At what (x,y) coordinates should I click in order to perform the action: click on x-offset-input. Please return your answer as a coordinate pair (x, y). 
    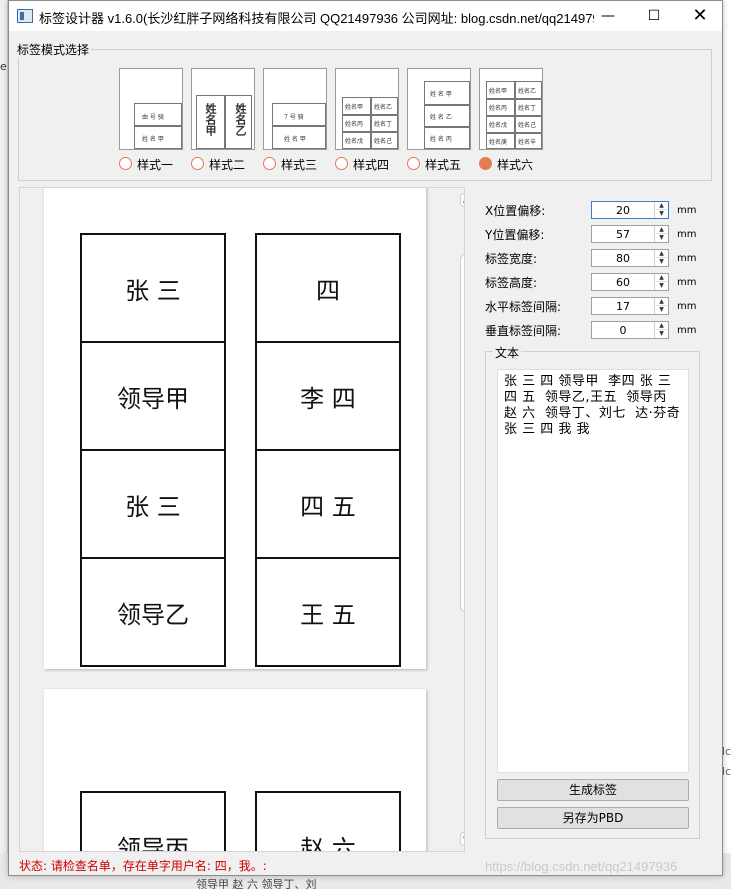
    Looking at the image, I should click on (623, 210).